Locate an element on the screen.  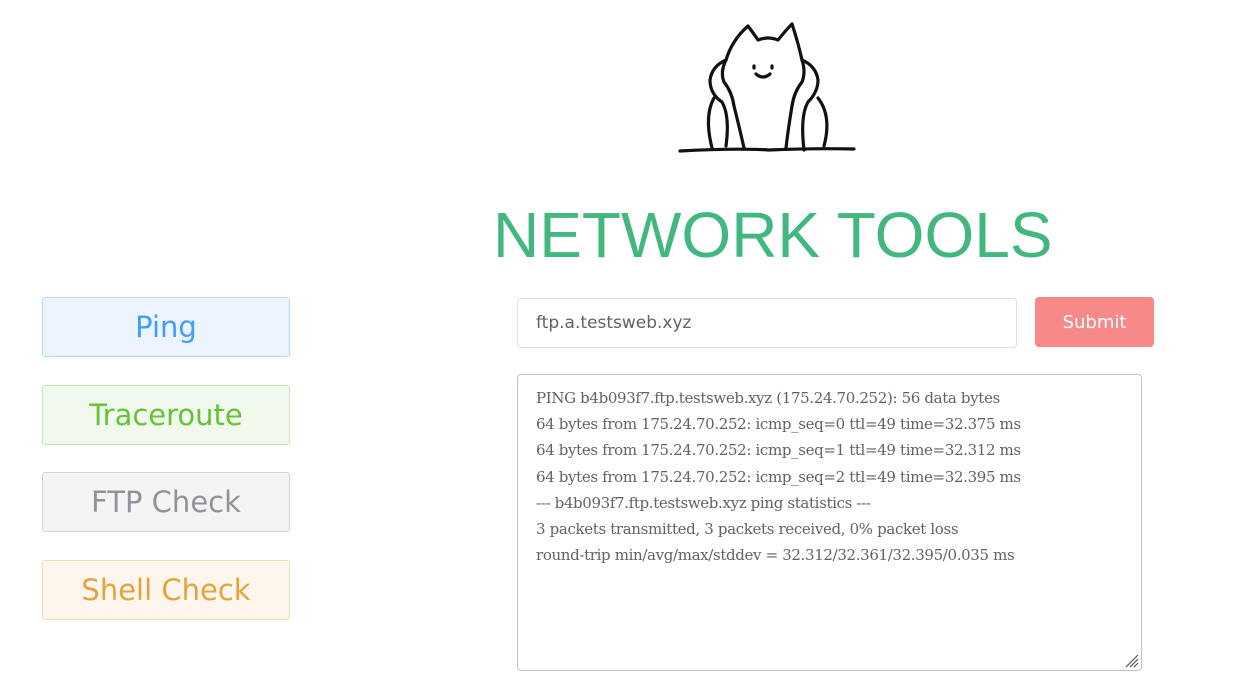
host-input is located at coordinates (767, 323).